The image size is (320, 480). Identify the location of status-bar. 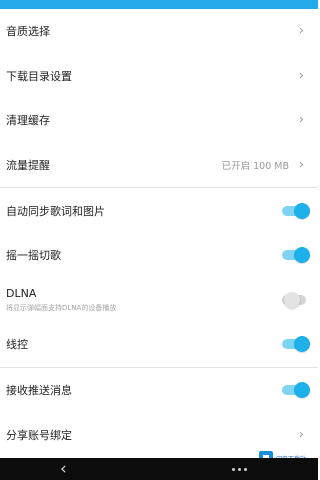
(159, 4).